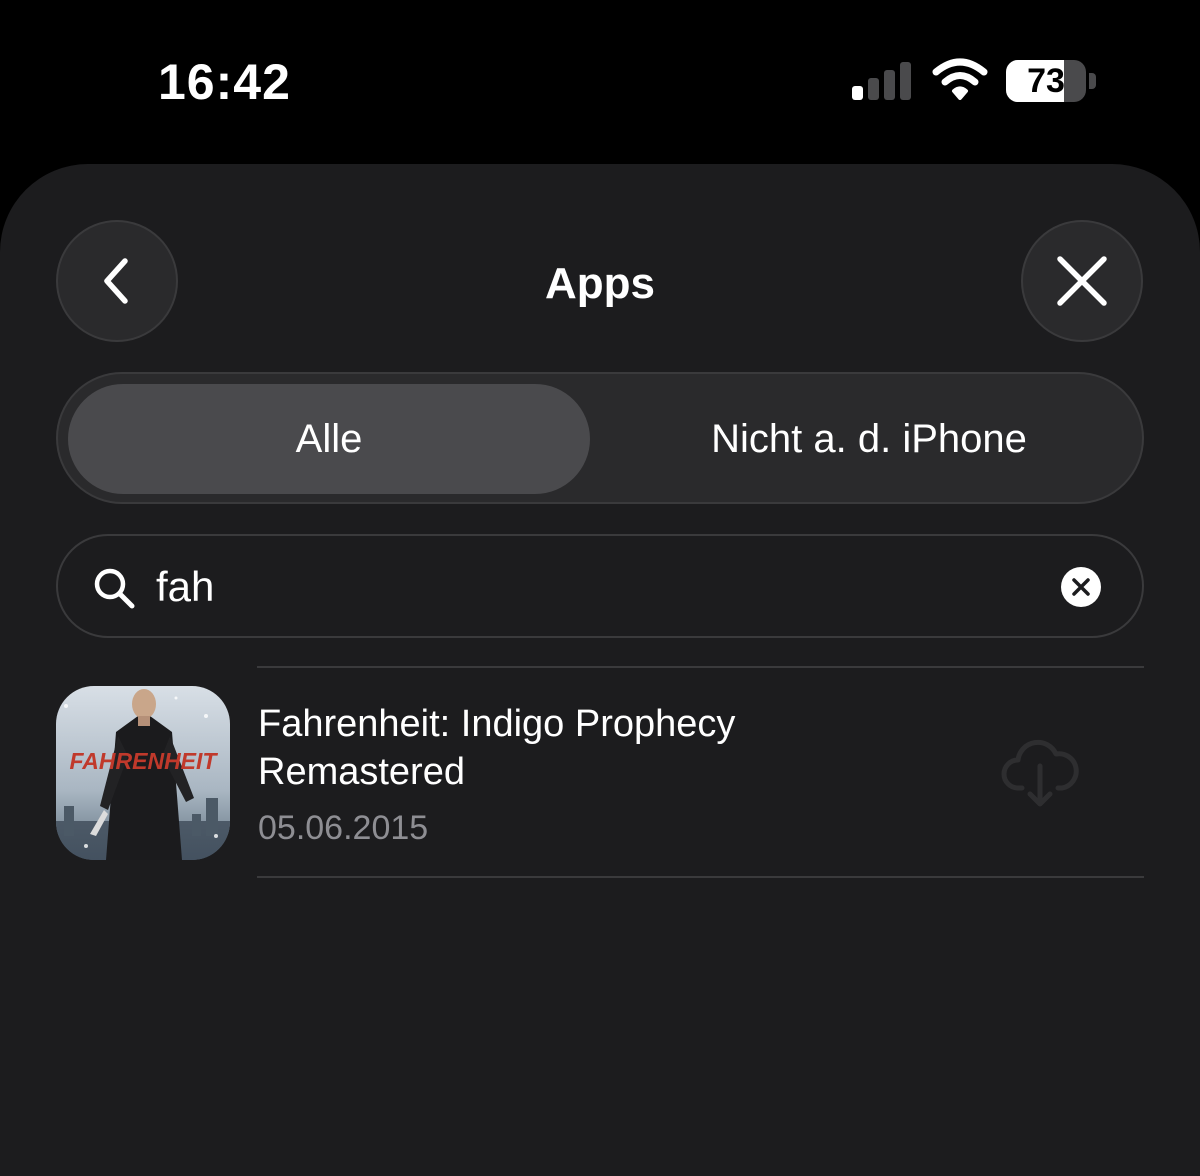  What do you see at coordinates (960, 79) in the screenshot?
I see `wifi-icon` at bounding box center [960, 79].